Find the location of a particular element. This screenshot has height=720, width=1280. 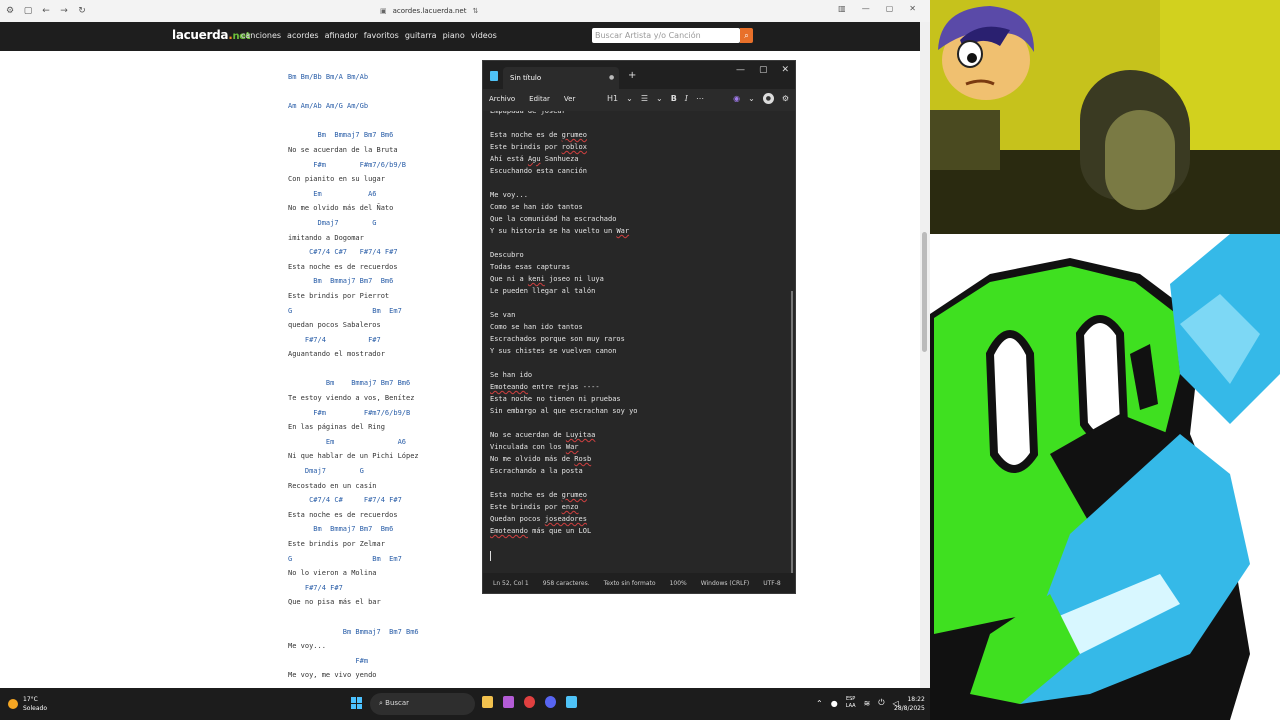

status-encoding: UTF-8 is located at coordinates (772, 583).